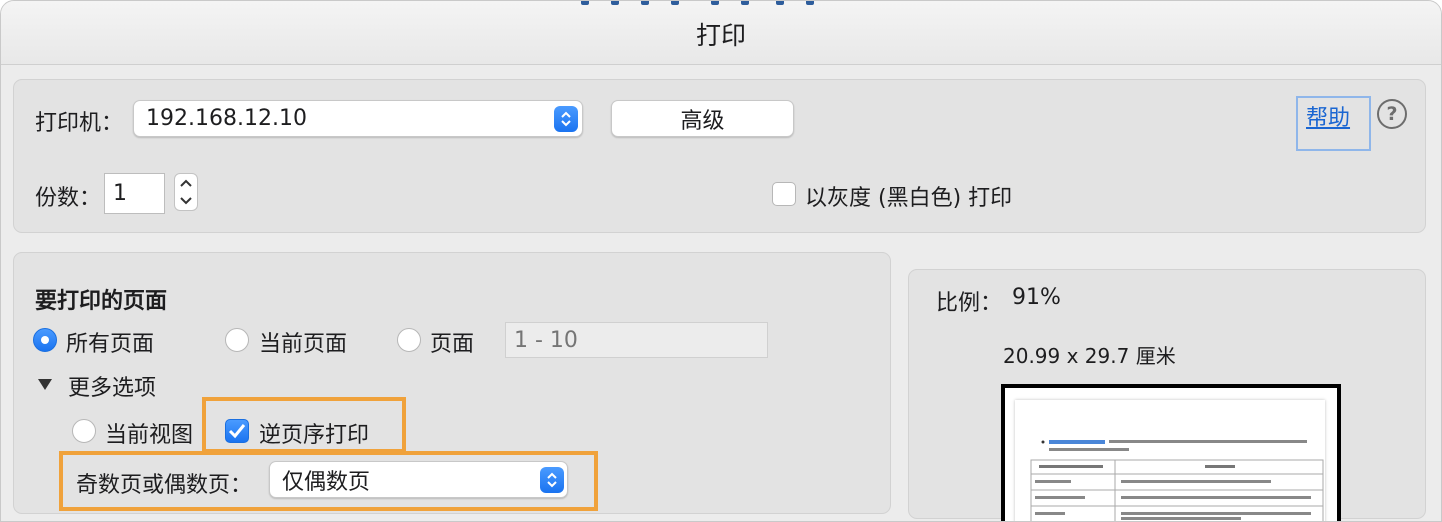 This screenshot has height=522, width=1442. I want to click on page-range-input, so click(636, 340).